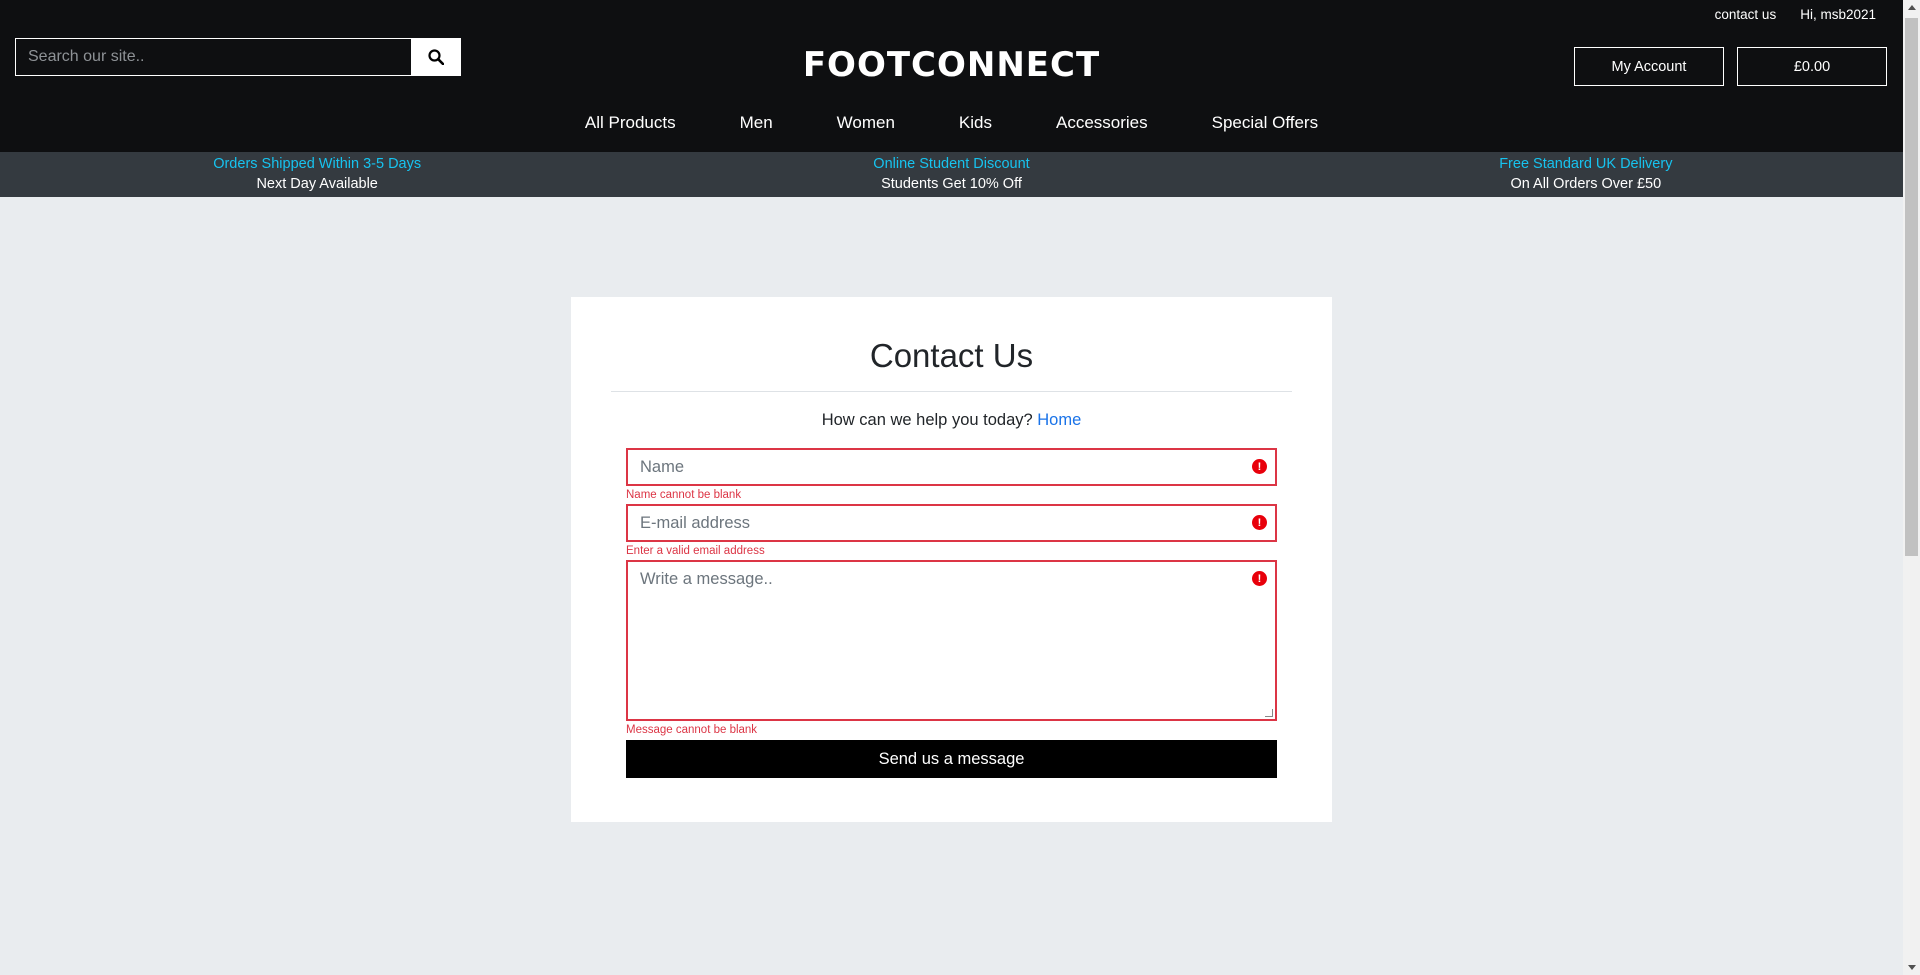  Describe the element at coordinates (1730, 66) in the screenshot. I see `account-buttons: My Account £0.00` at that location.